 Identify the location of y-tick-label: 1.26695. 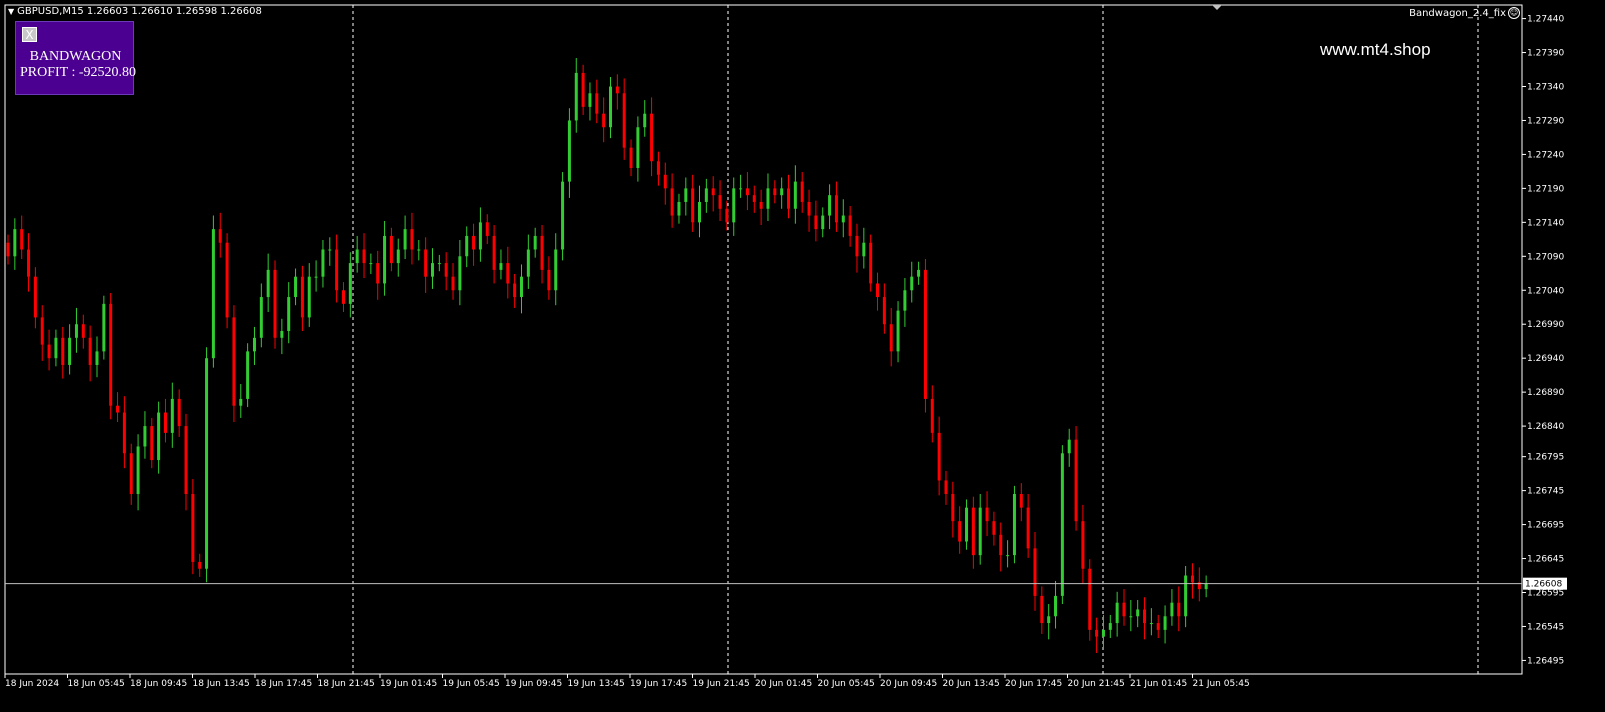
(1545, 526).